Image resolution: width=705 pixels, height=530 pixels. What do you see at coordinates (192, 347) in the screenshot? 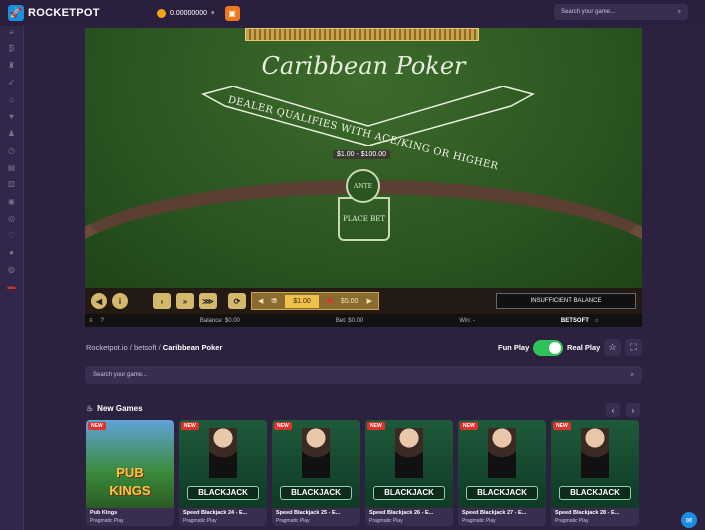
I see `breadcrumb-current: Caribbean Poker` at bounding box center [192, 347].